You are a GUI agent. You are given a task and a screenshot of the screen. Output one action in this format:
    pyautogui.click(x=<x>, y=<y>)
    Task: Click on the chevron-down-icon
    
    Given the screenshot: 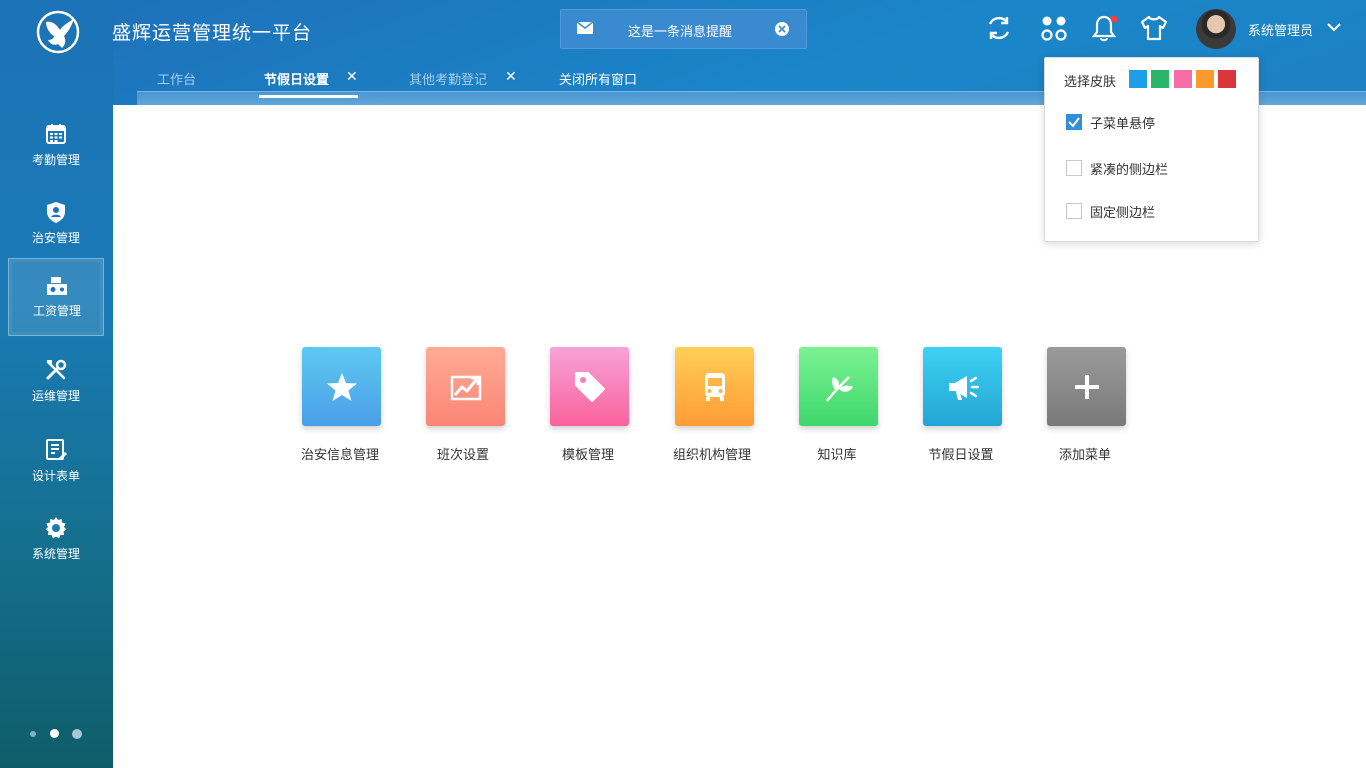 What is the action you would take?
    pyautogui.click(x=1334, y=27)
    